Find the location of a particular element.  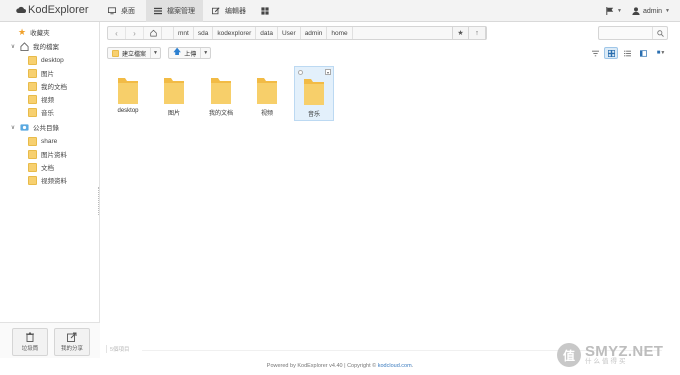

tab-label: 檔案管理 is located at coordinates (181, 11).